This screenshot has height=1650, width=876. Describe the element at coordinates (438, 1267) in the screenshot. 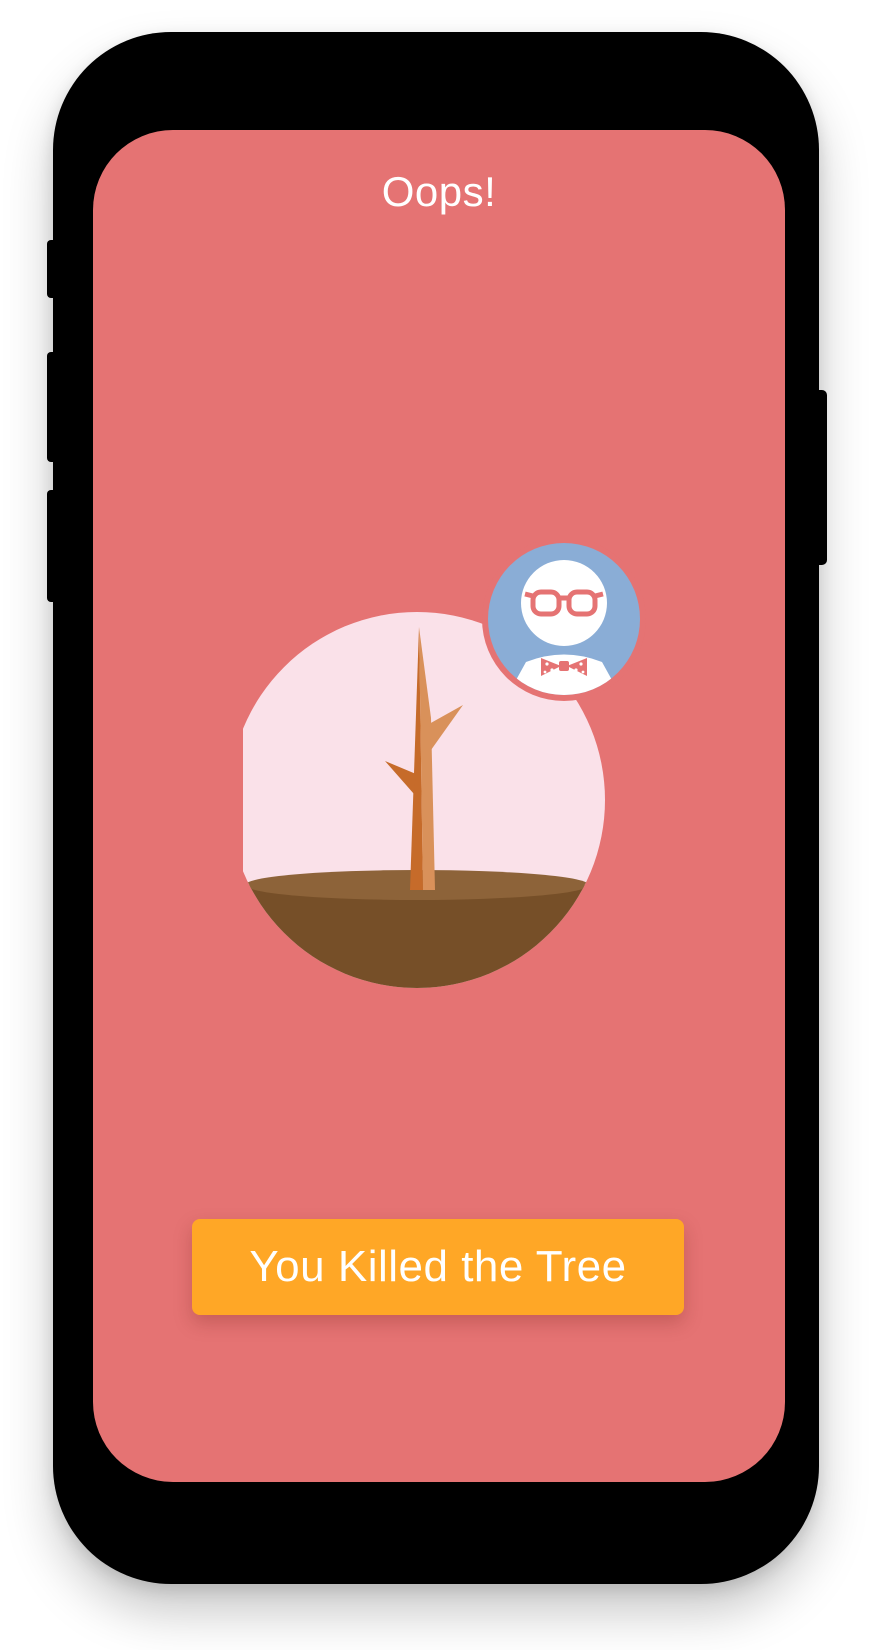

I see `you-killed-the-tree-button: You Killed the Tree` at that location.